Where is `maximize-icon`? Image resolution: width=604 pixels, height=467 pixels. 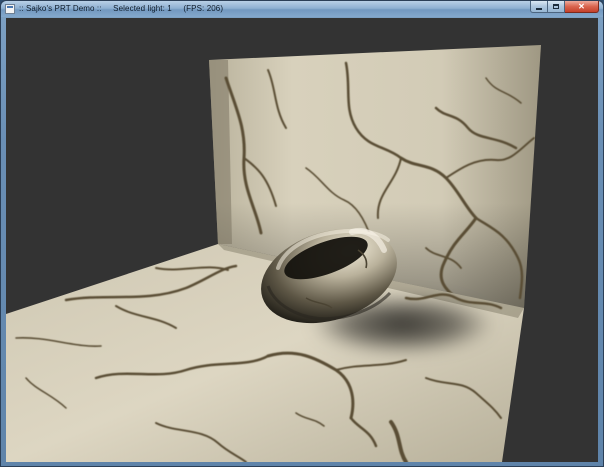 maximize-icon is located at coordinates (556, 6).